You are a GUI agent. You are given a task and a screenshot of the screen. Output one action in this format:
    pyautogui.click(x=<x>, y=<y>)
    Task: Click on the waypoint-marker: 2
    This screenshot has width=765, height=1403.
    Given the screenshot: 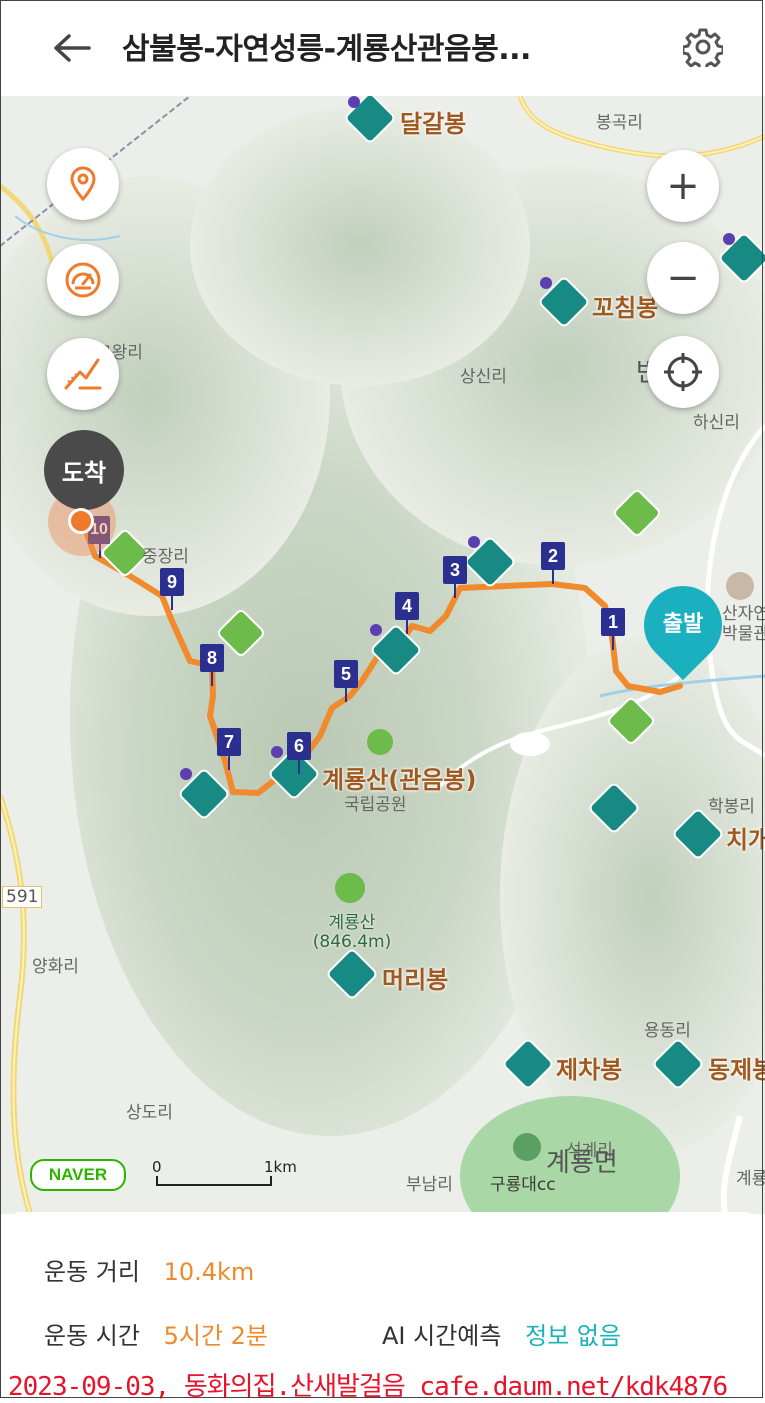 What is the action you would take?
    pyautogui.click(x=553, y=563)
    